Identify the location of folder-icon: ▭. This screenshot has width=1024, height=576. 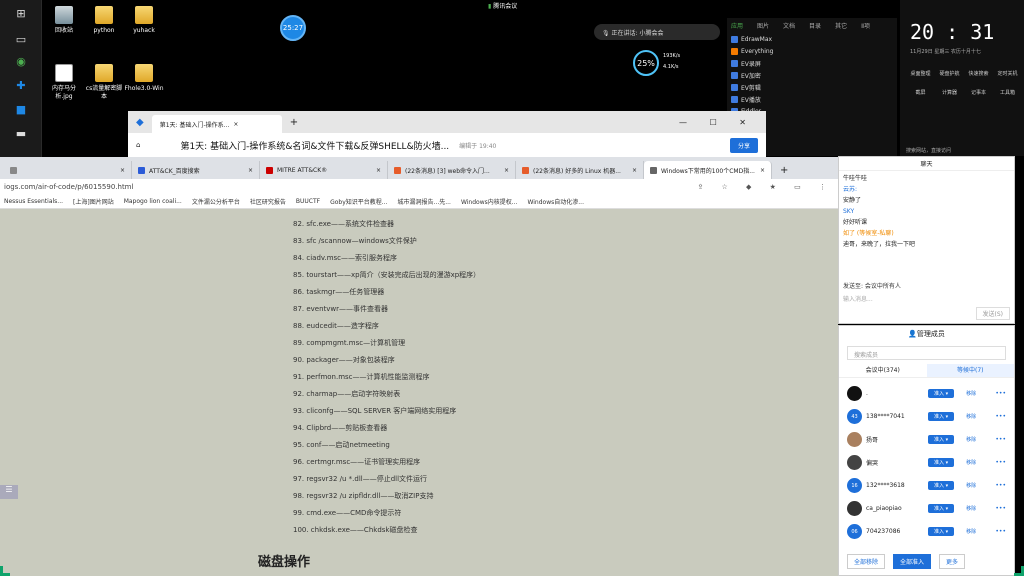
(21, 39).